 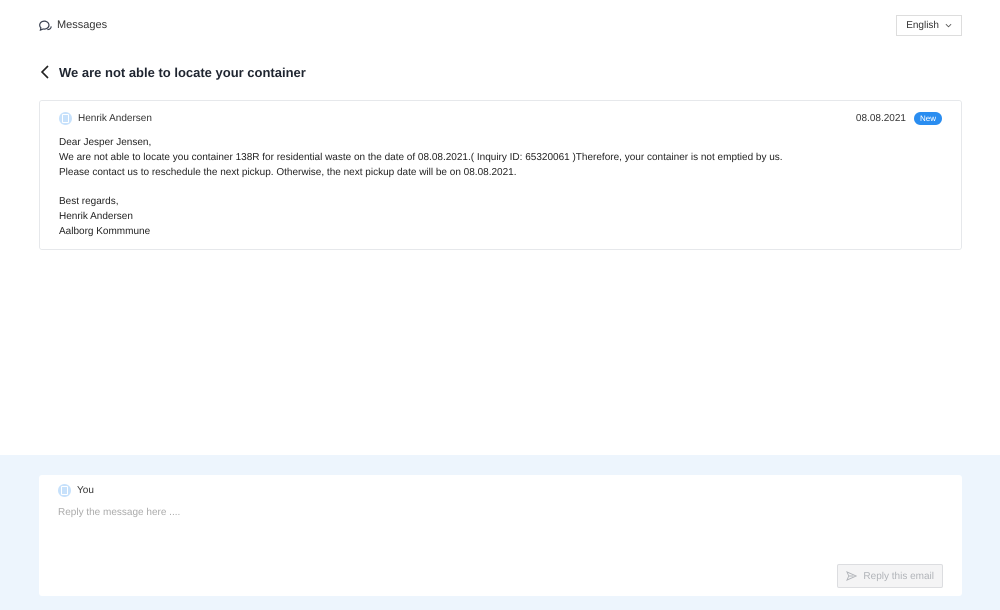 I want to click on app-title: Messages, so click(x=82, y=25).